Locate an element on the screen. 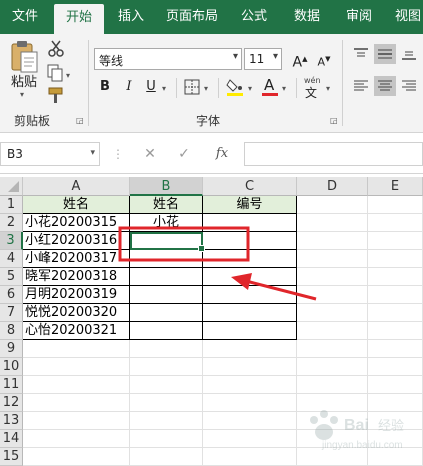  annotation-arrow is located at coordinates (281, 290).